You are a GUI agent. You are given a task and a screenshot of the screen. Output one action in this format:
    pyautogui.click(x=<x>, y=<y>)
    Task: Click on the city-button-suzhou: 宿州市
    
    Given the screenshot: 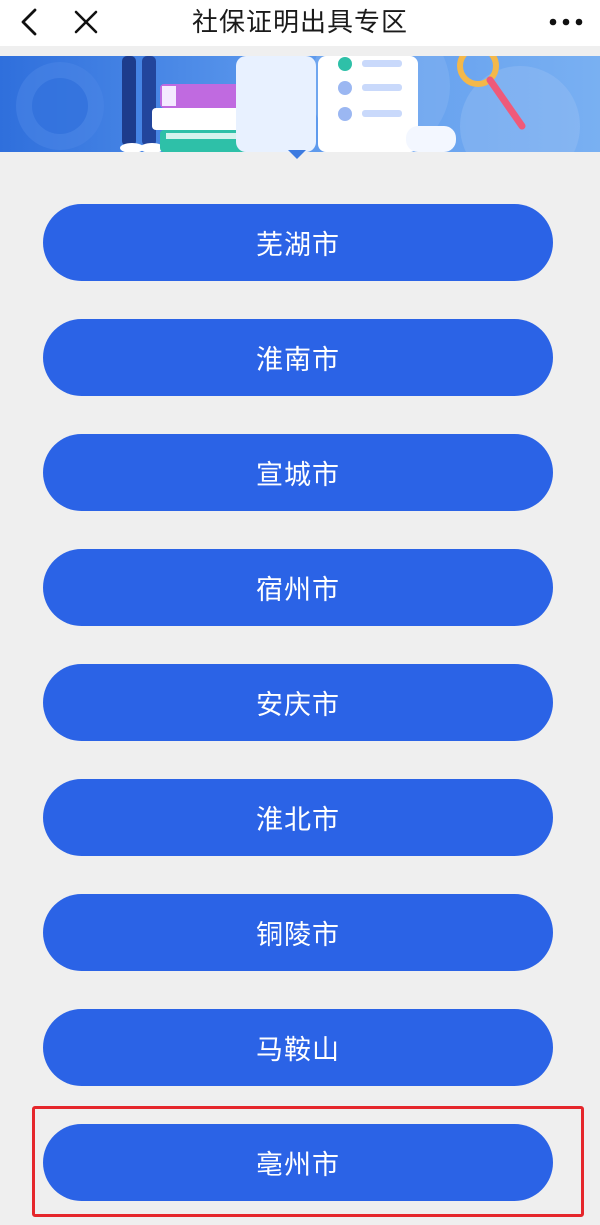 What is the action you would take?
    pyautogui.click(x=298, y=587)
    